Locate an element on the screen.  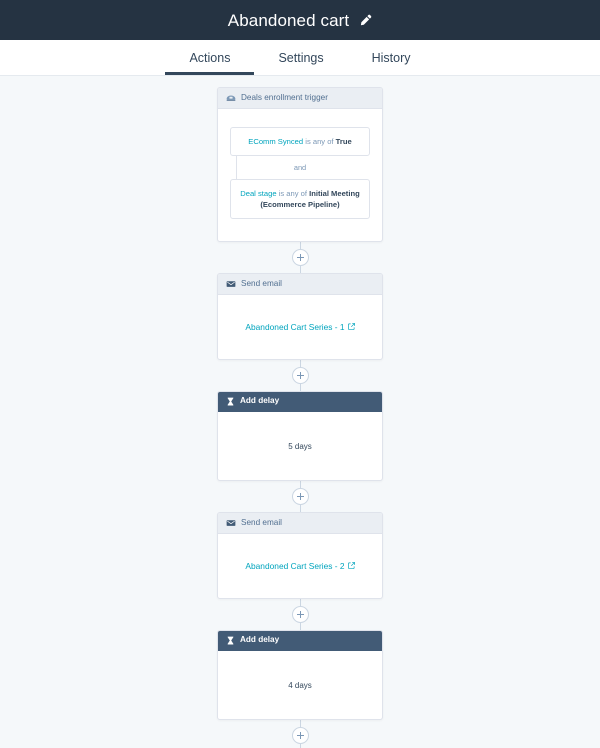
email-asset-link: Abandoned Cart Series - 2 is located at coordinates (300, 566).